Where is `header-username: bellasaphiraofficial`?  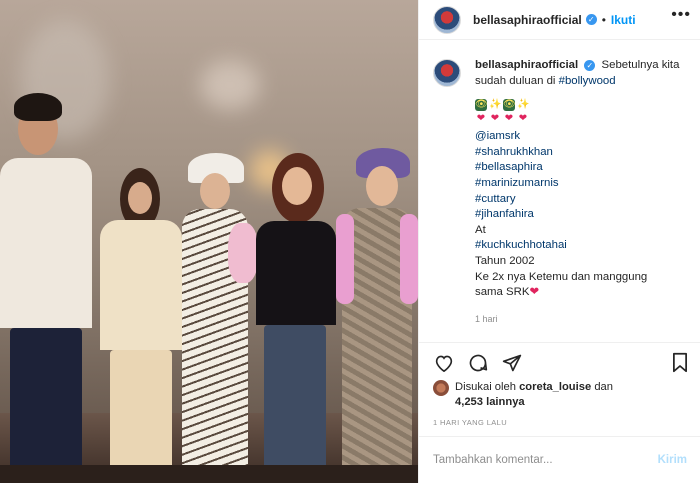 header-username: bellasaphiraofficial is located at coordinates (527, 20).